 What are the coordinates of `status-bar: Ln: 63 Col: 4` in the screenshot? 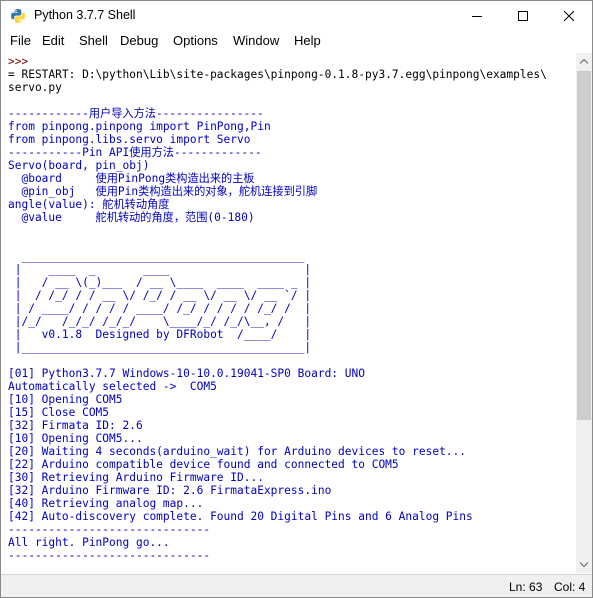 It's located at (296, 585).